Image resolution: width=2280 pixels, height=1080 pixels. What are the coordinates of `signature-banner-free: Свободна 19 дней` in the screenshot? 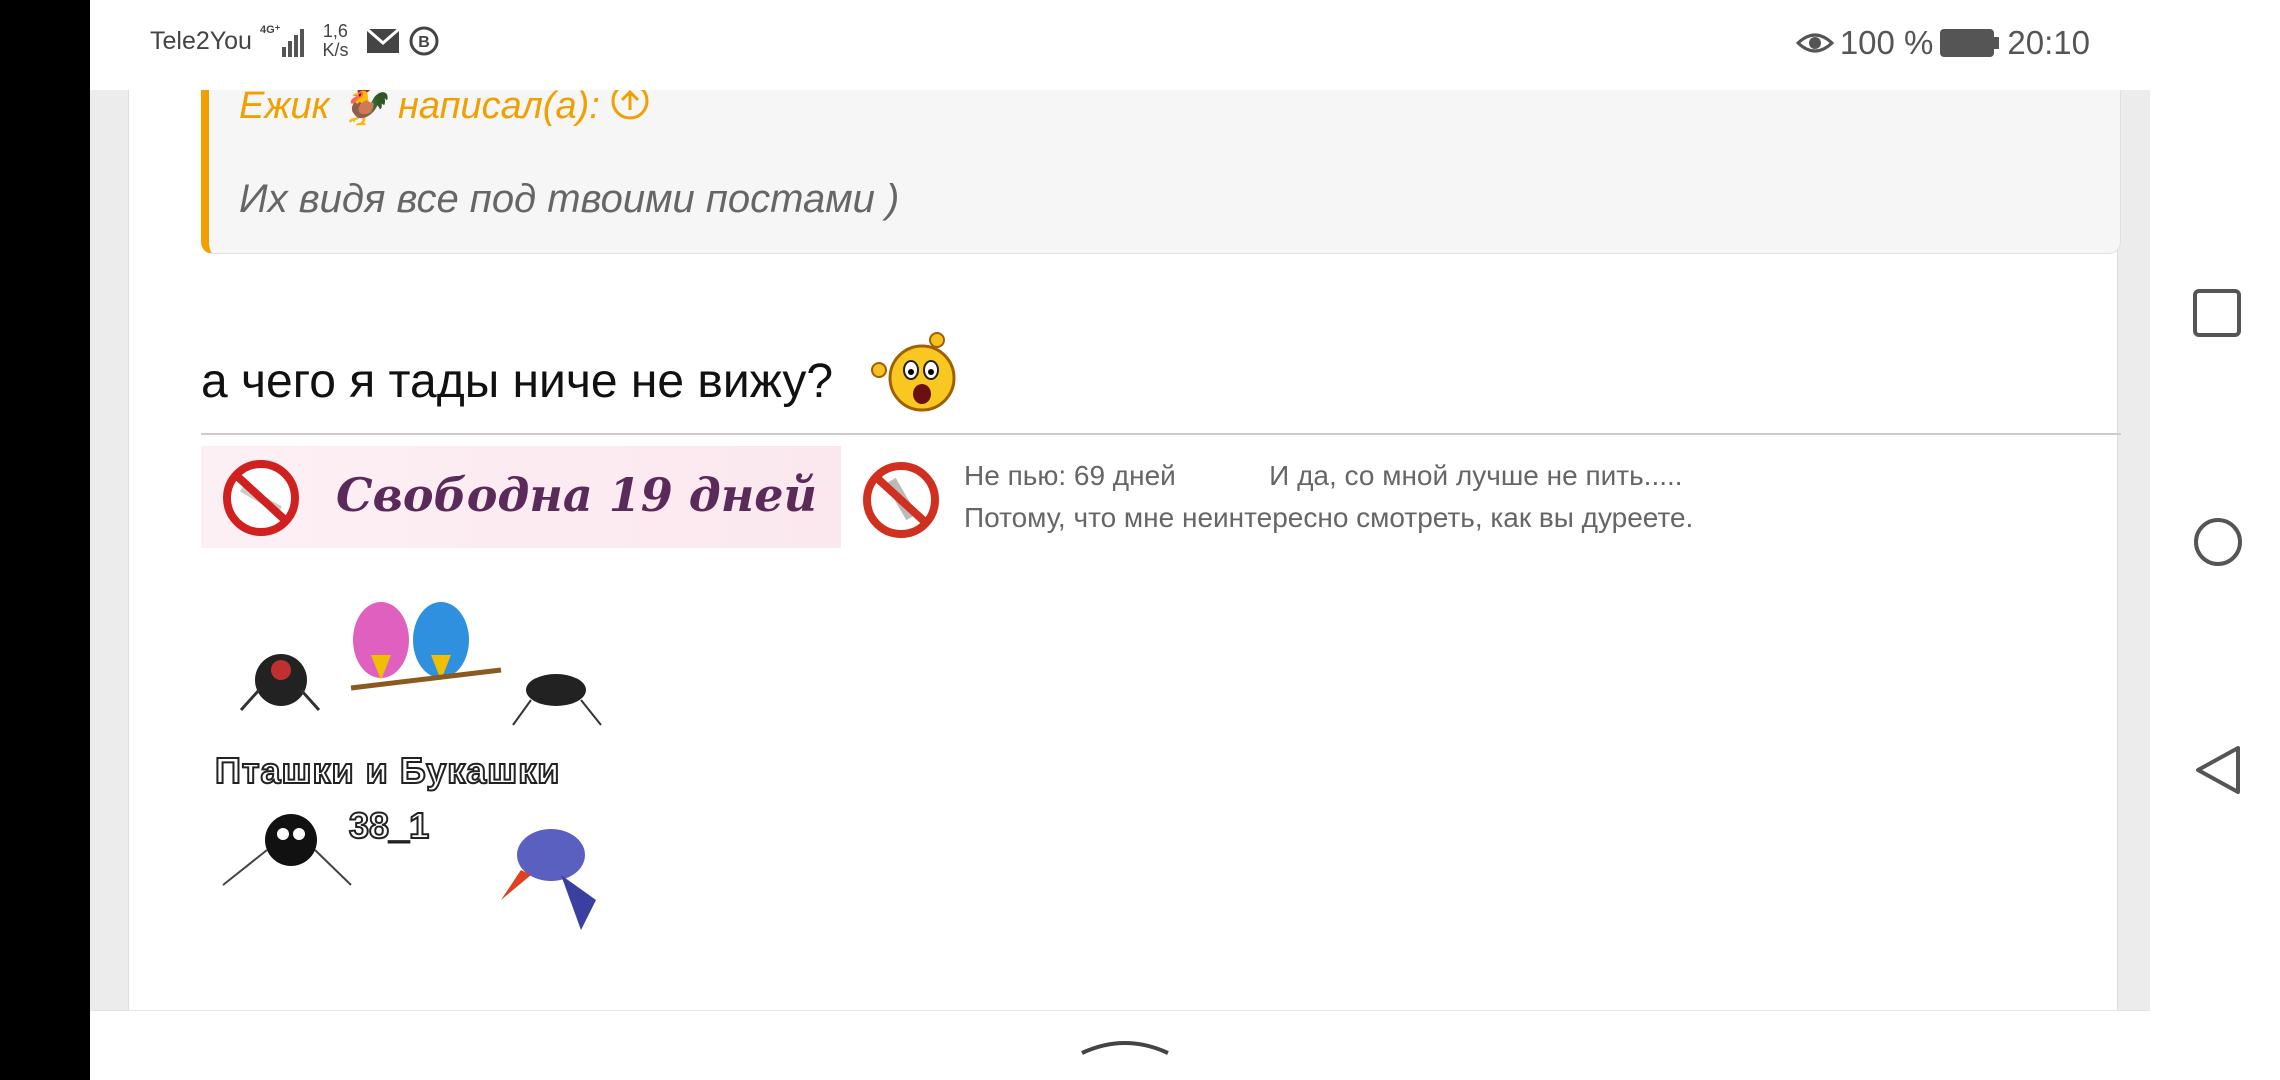 It's located at (521, 497).